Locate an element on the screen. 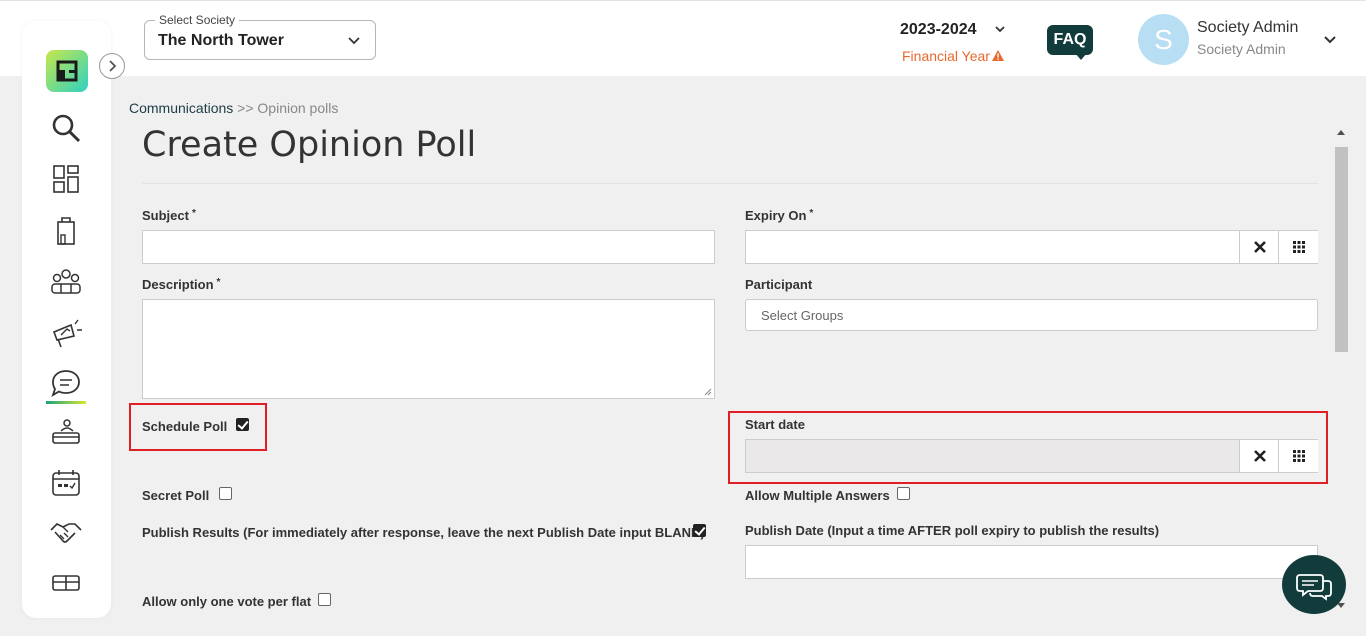  chevron-right-icon is located at coordinates (113, 66).